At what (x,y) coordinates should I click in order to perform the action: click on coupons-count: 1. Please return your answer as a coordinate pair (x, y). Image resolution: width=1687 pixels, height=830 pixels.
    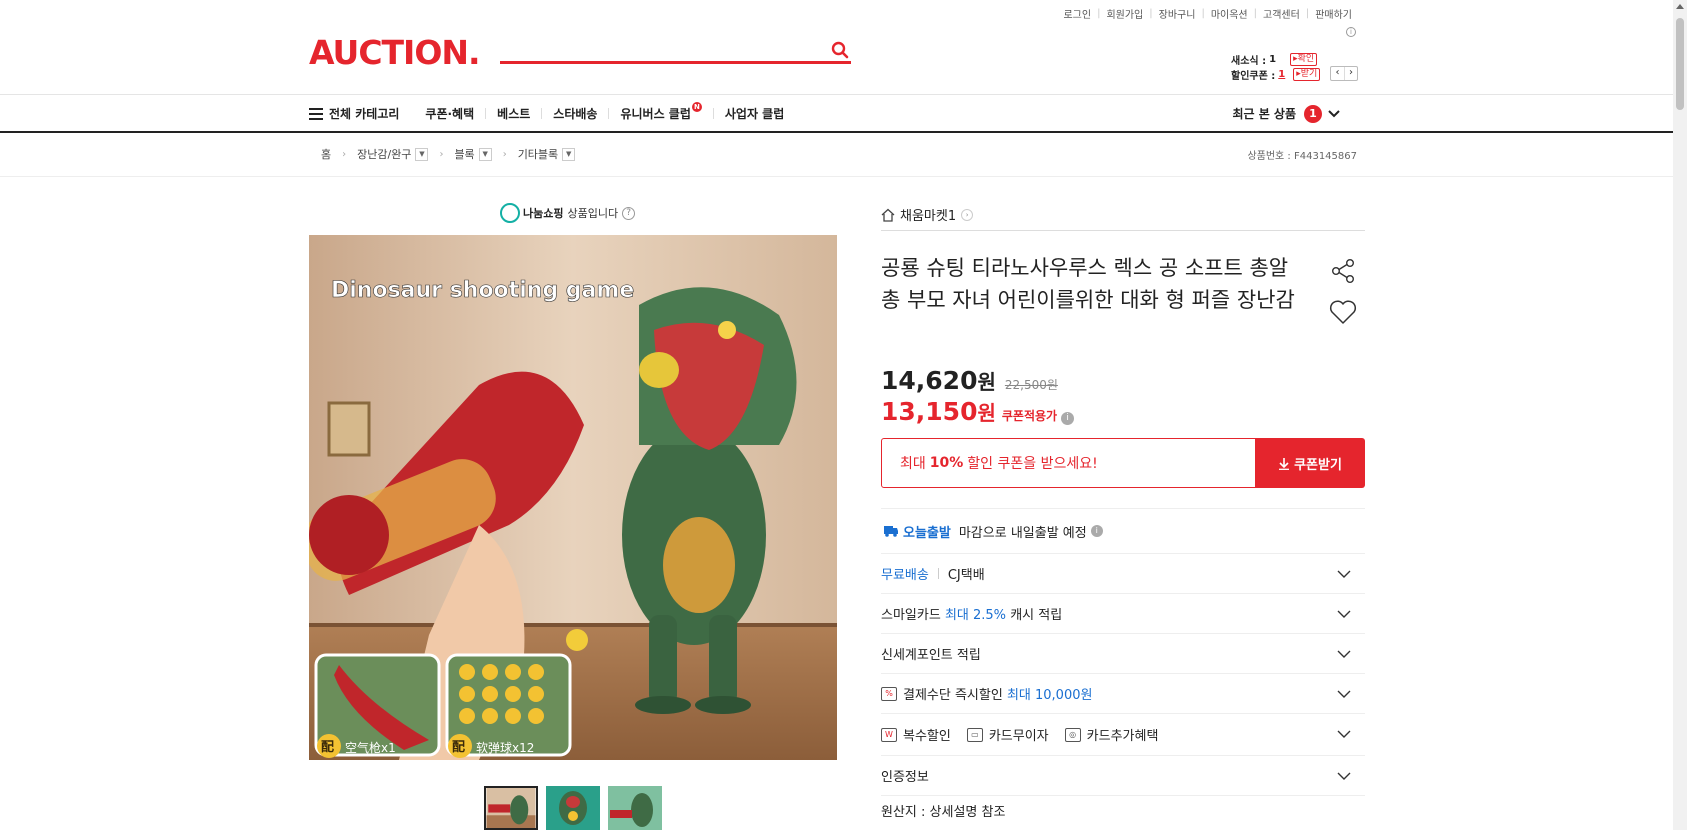
    Looking at the image, I should click on (1281, 74).